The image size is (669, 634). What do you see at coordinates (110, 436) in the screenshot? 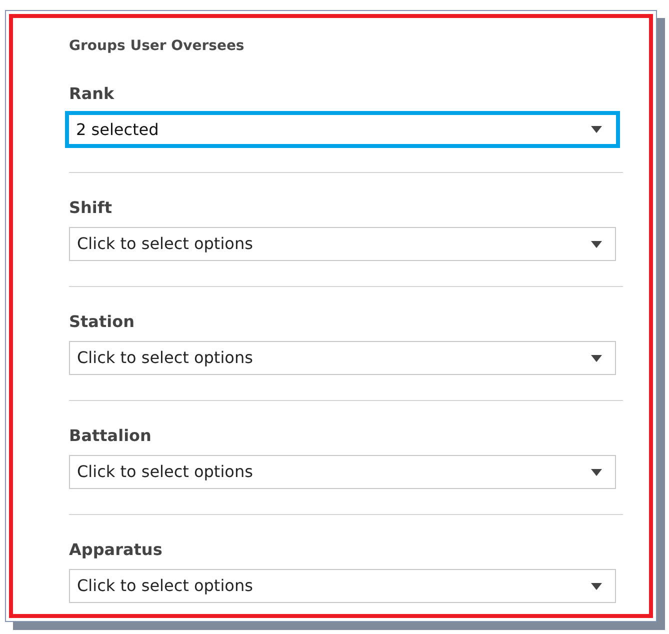
I see `field-label: Battalion` at bounding box center [110, 436].